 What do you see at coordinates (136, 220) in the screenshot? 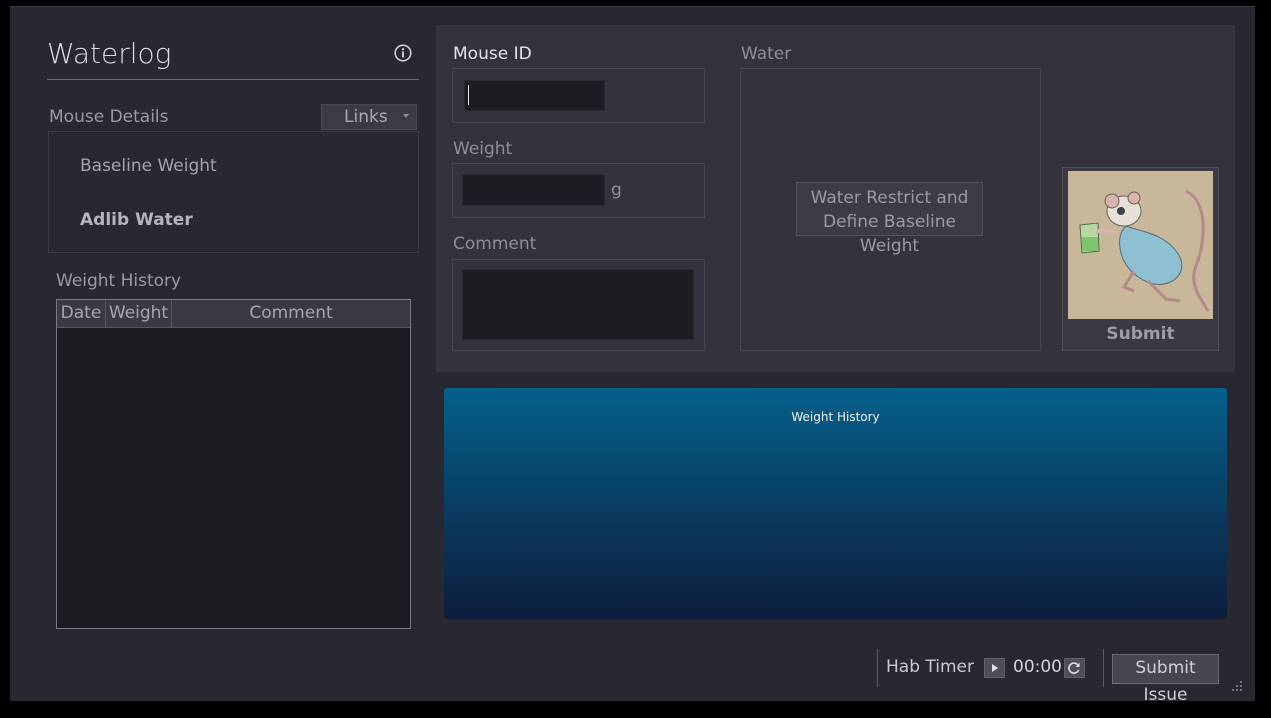
I see `adlib-water-item: Adlib Water` at bounding box center [136, 220].